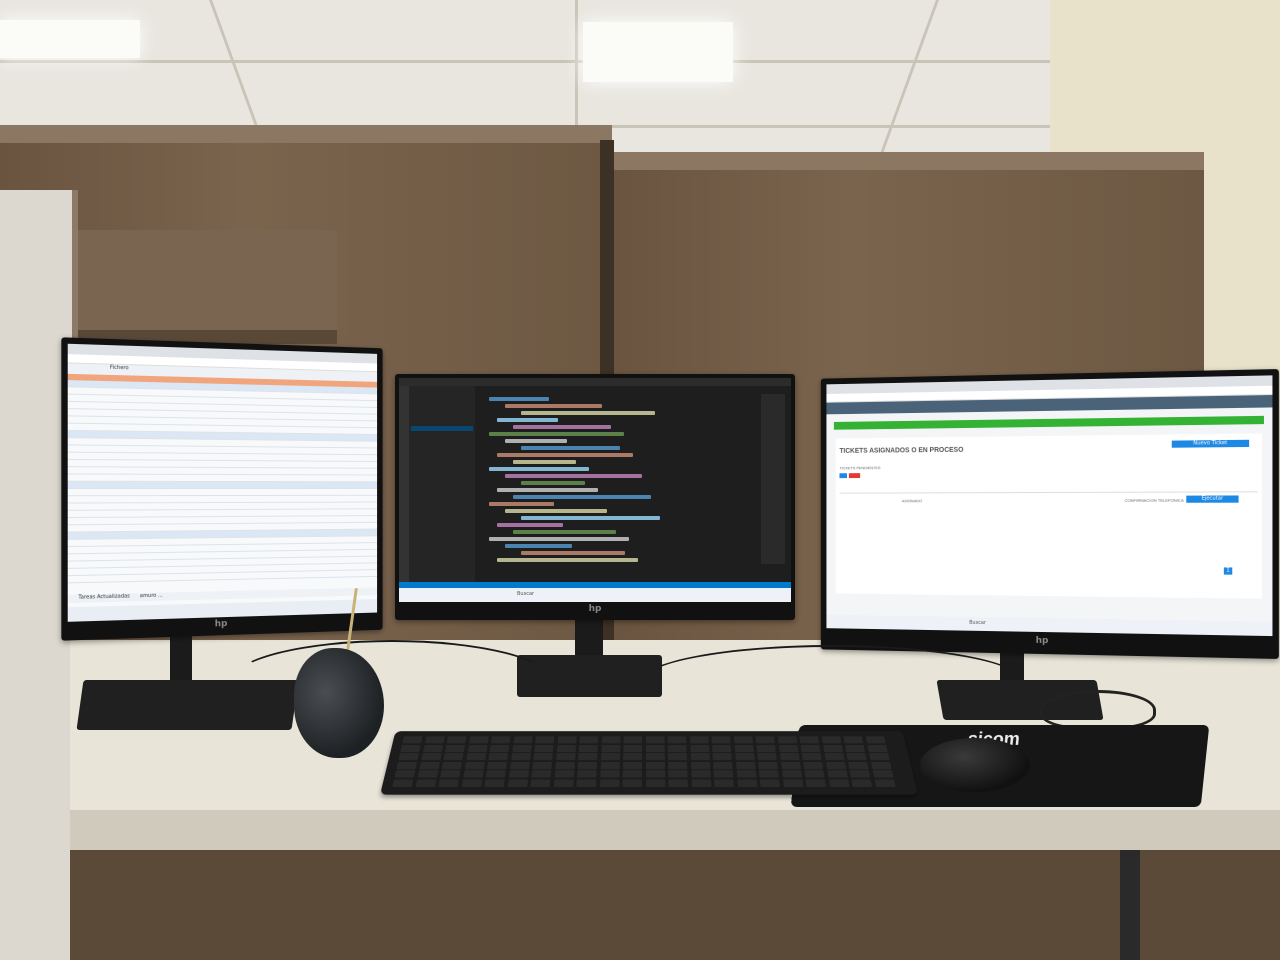  What do you see at coordinates (1228, 570) in the screenshot?
I see `pagination-page: 1` at bounding box center [1228, 570].